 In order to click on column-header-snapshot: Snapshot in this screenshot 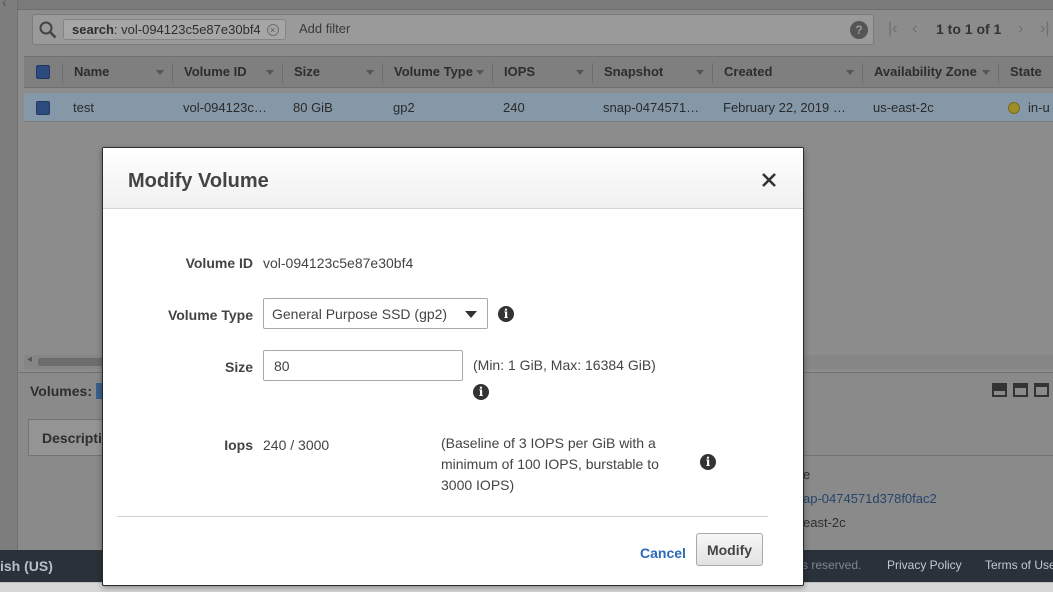, I will do `click(658, 72)`.